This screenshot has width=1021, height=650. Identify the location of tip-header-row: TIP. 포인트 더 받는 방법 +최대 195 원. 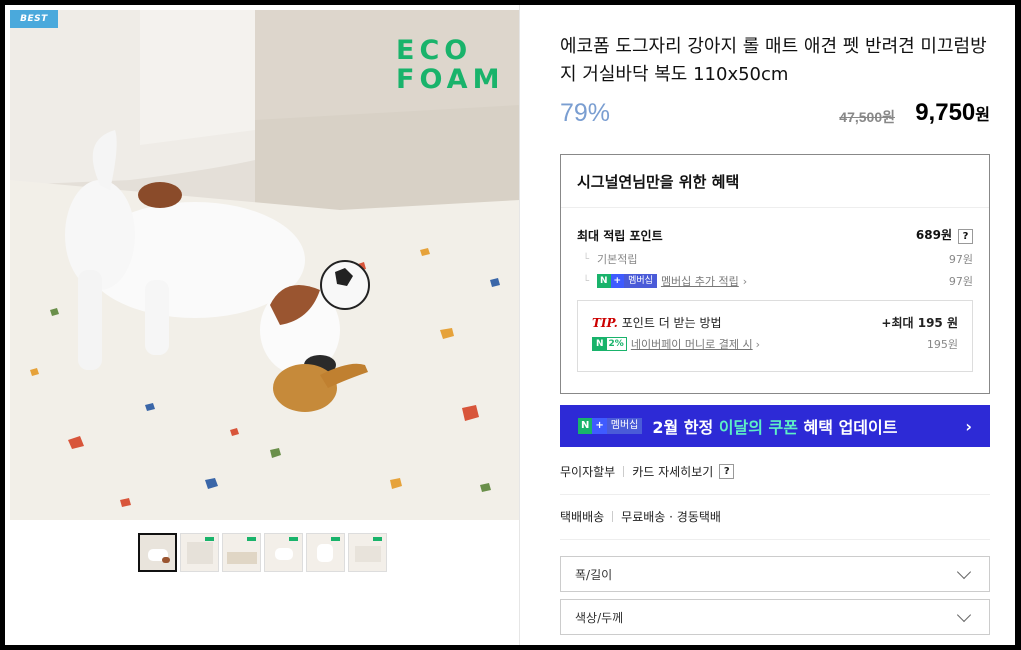
(775, 322).